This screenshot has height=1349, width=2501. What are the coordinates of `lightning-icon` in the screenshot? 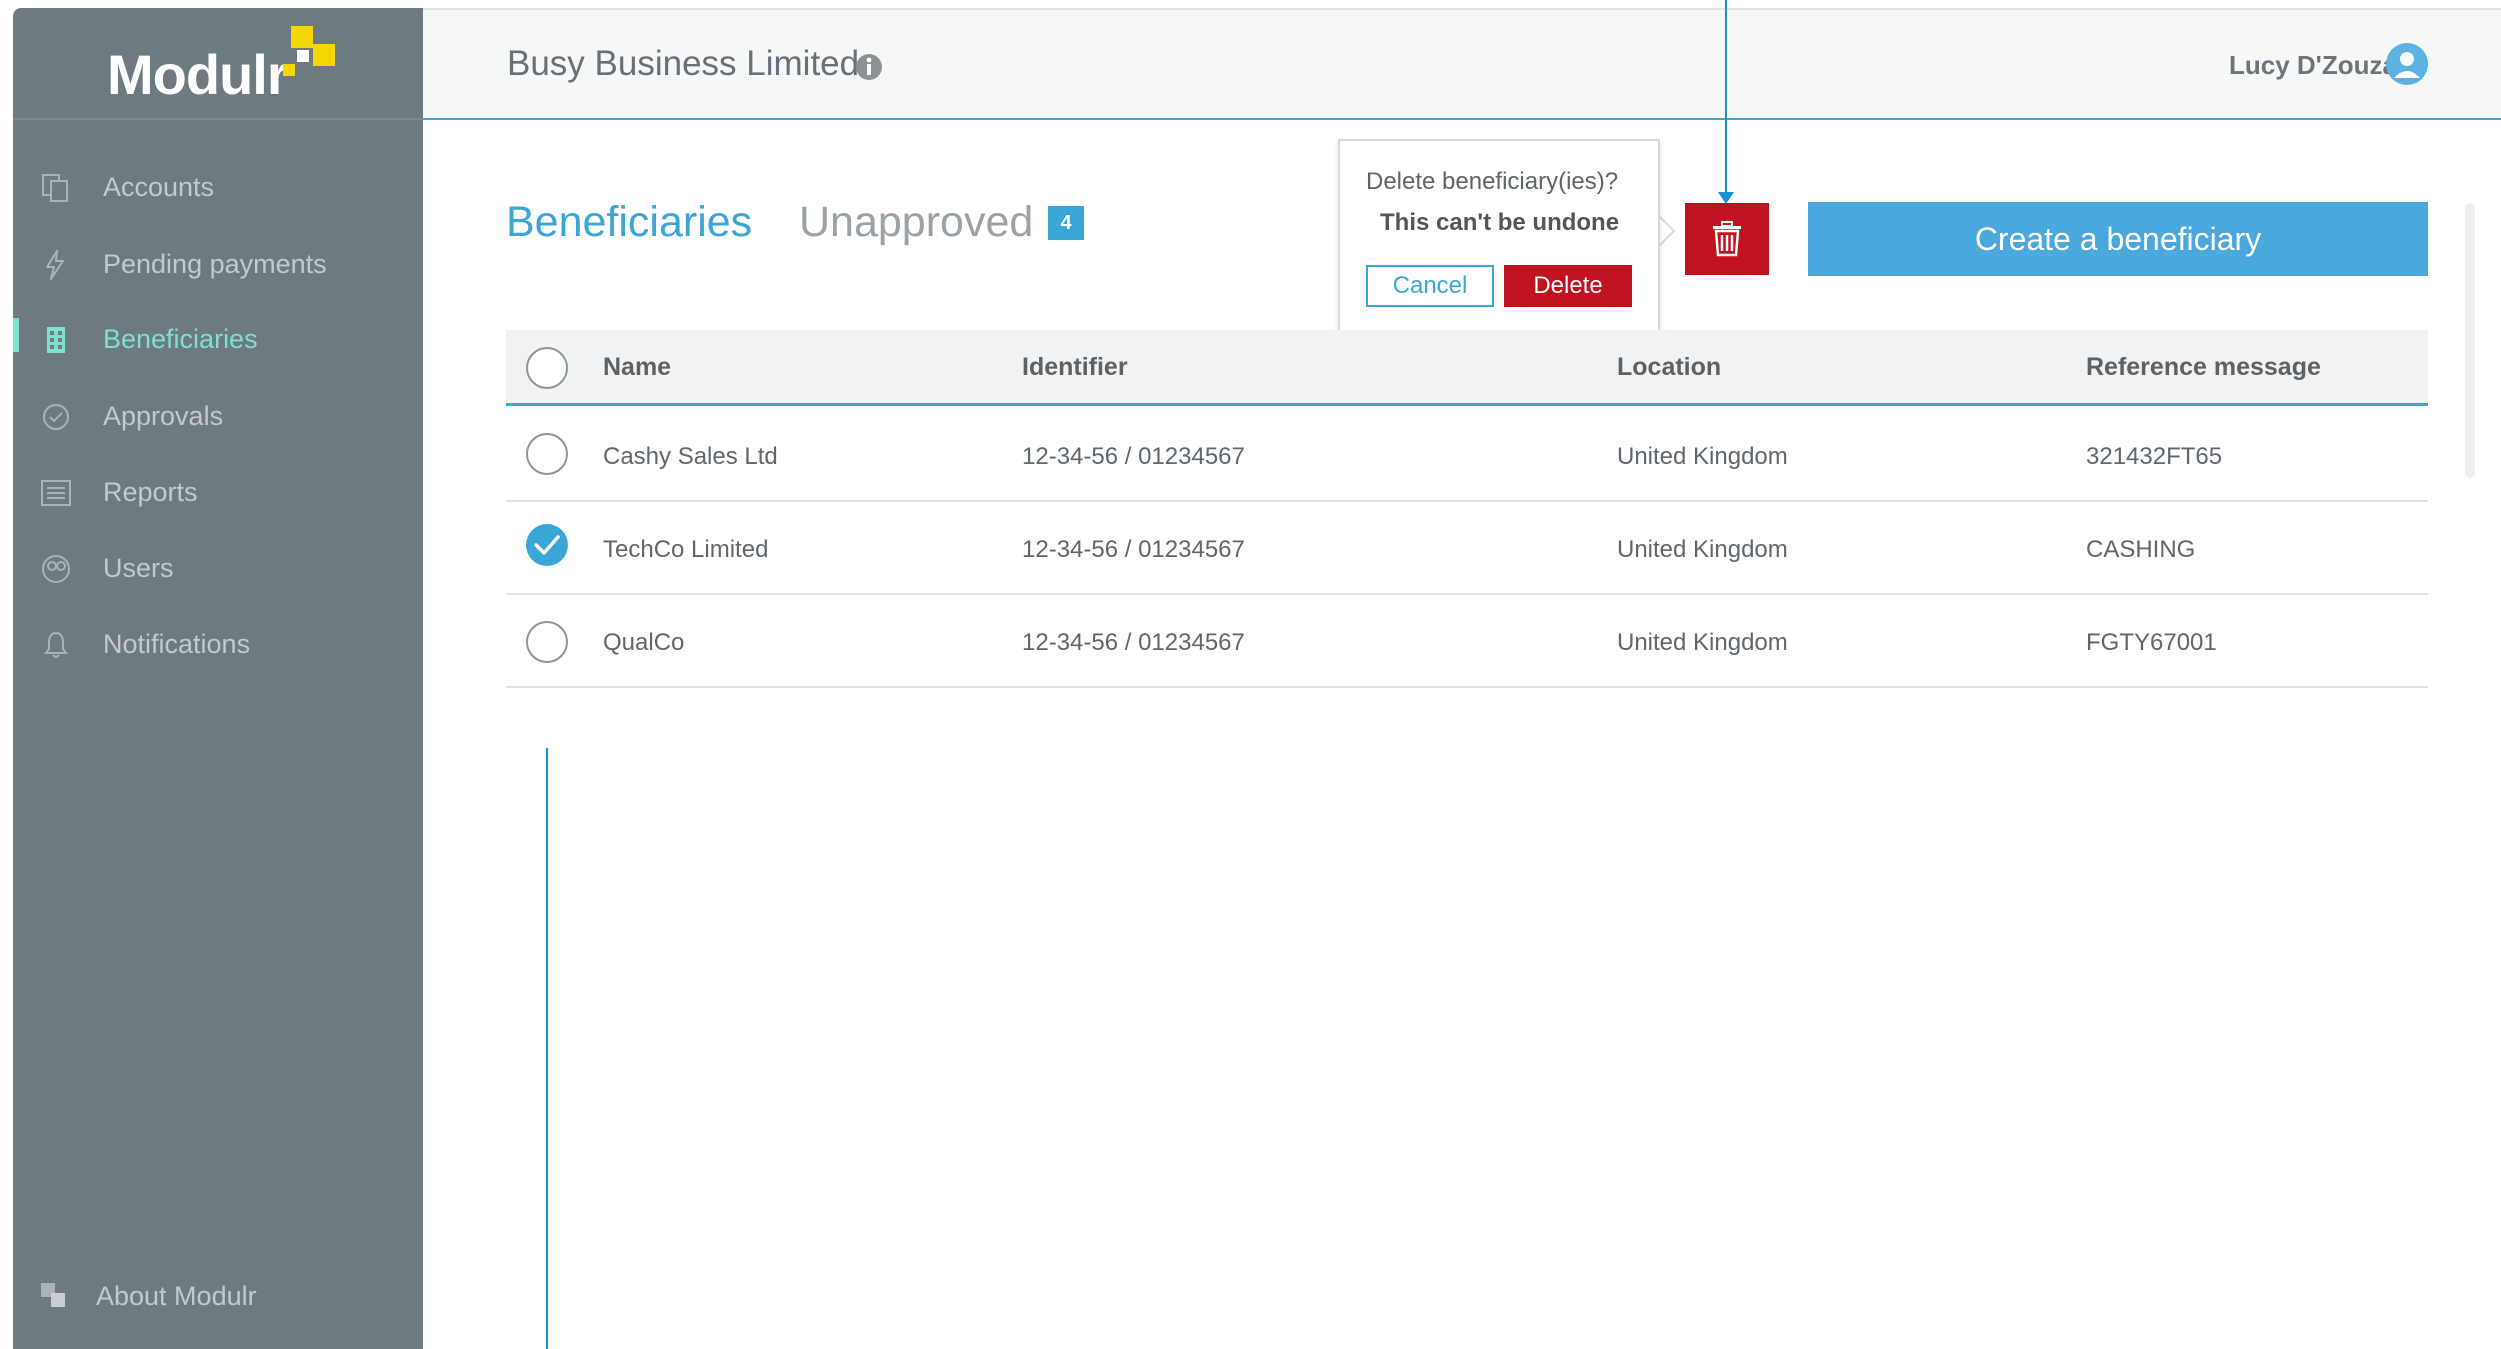 It's located at (55, 265).